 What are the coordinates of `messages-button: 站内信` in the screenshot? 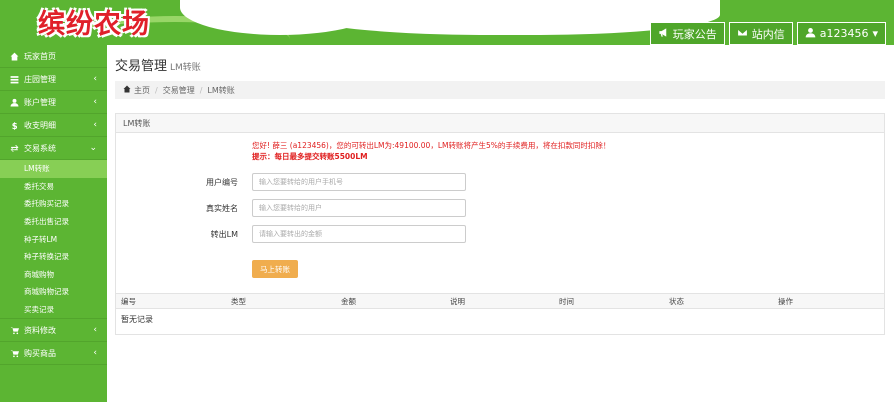 It's located at (760, 33).